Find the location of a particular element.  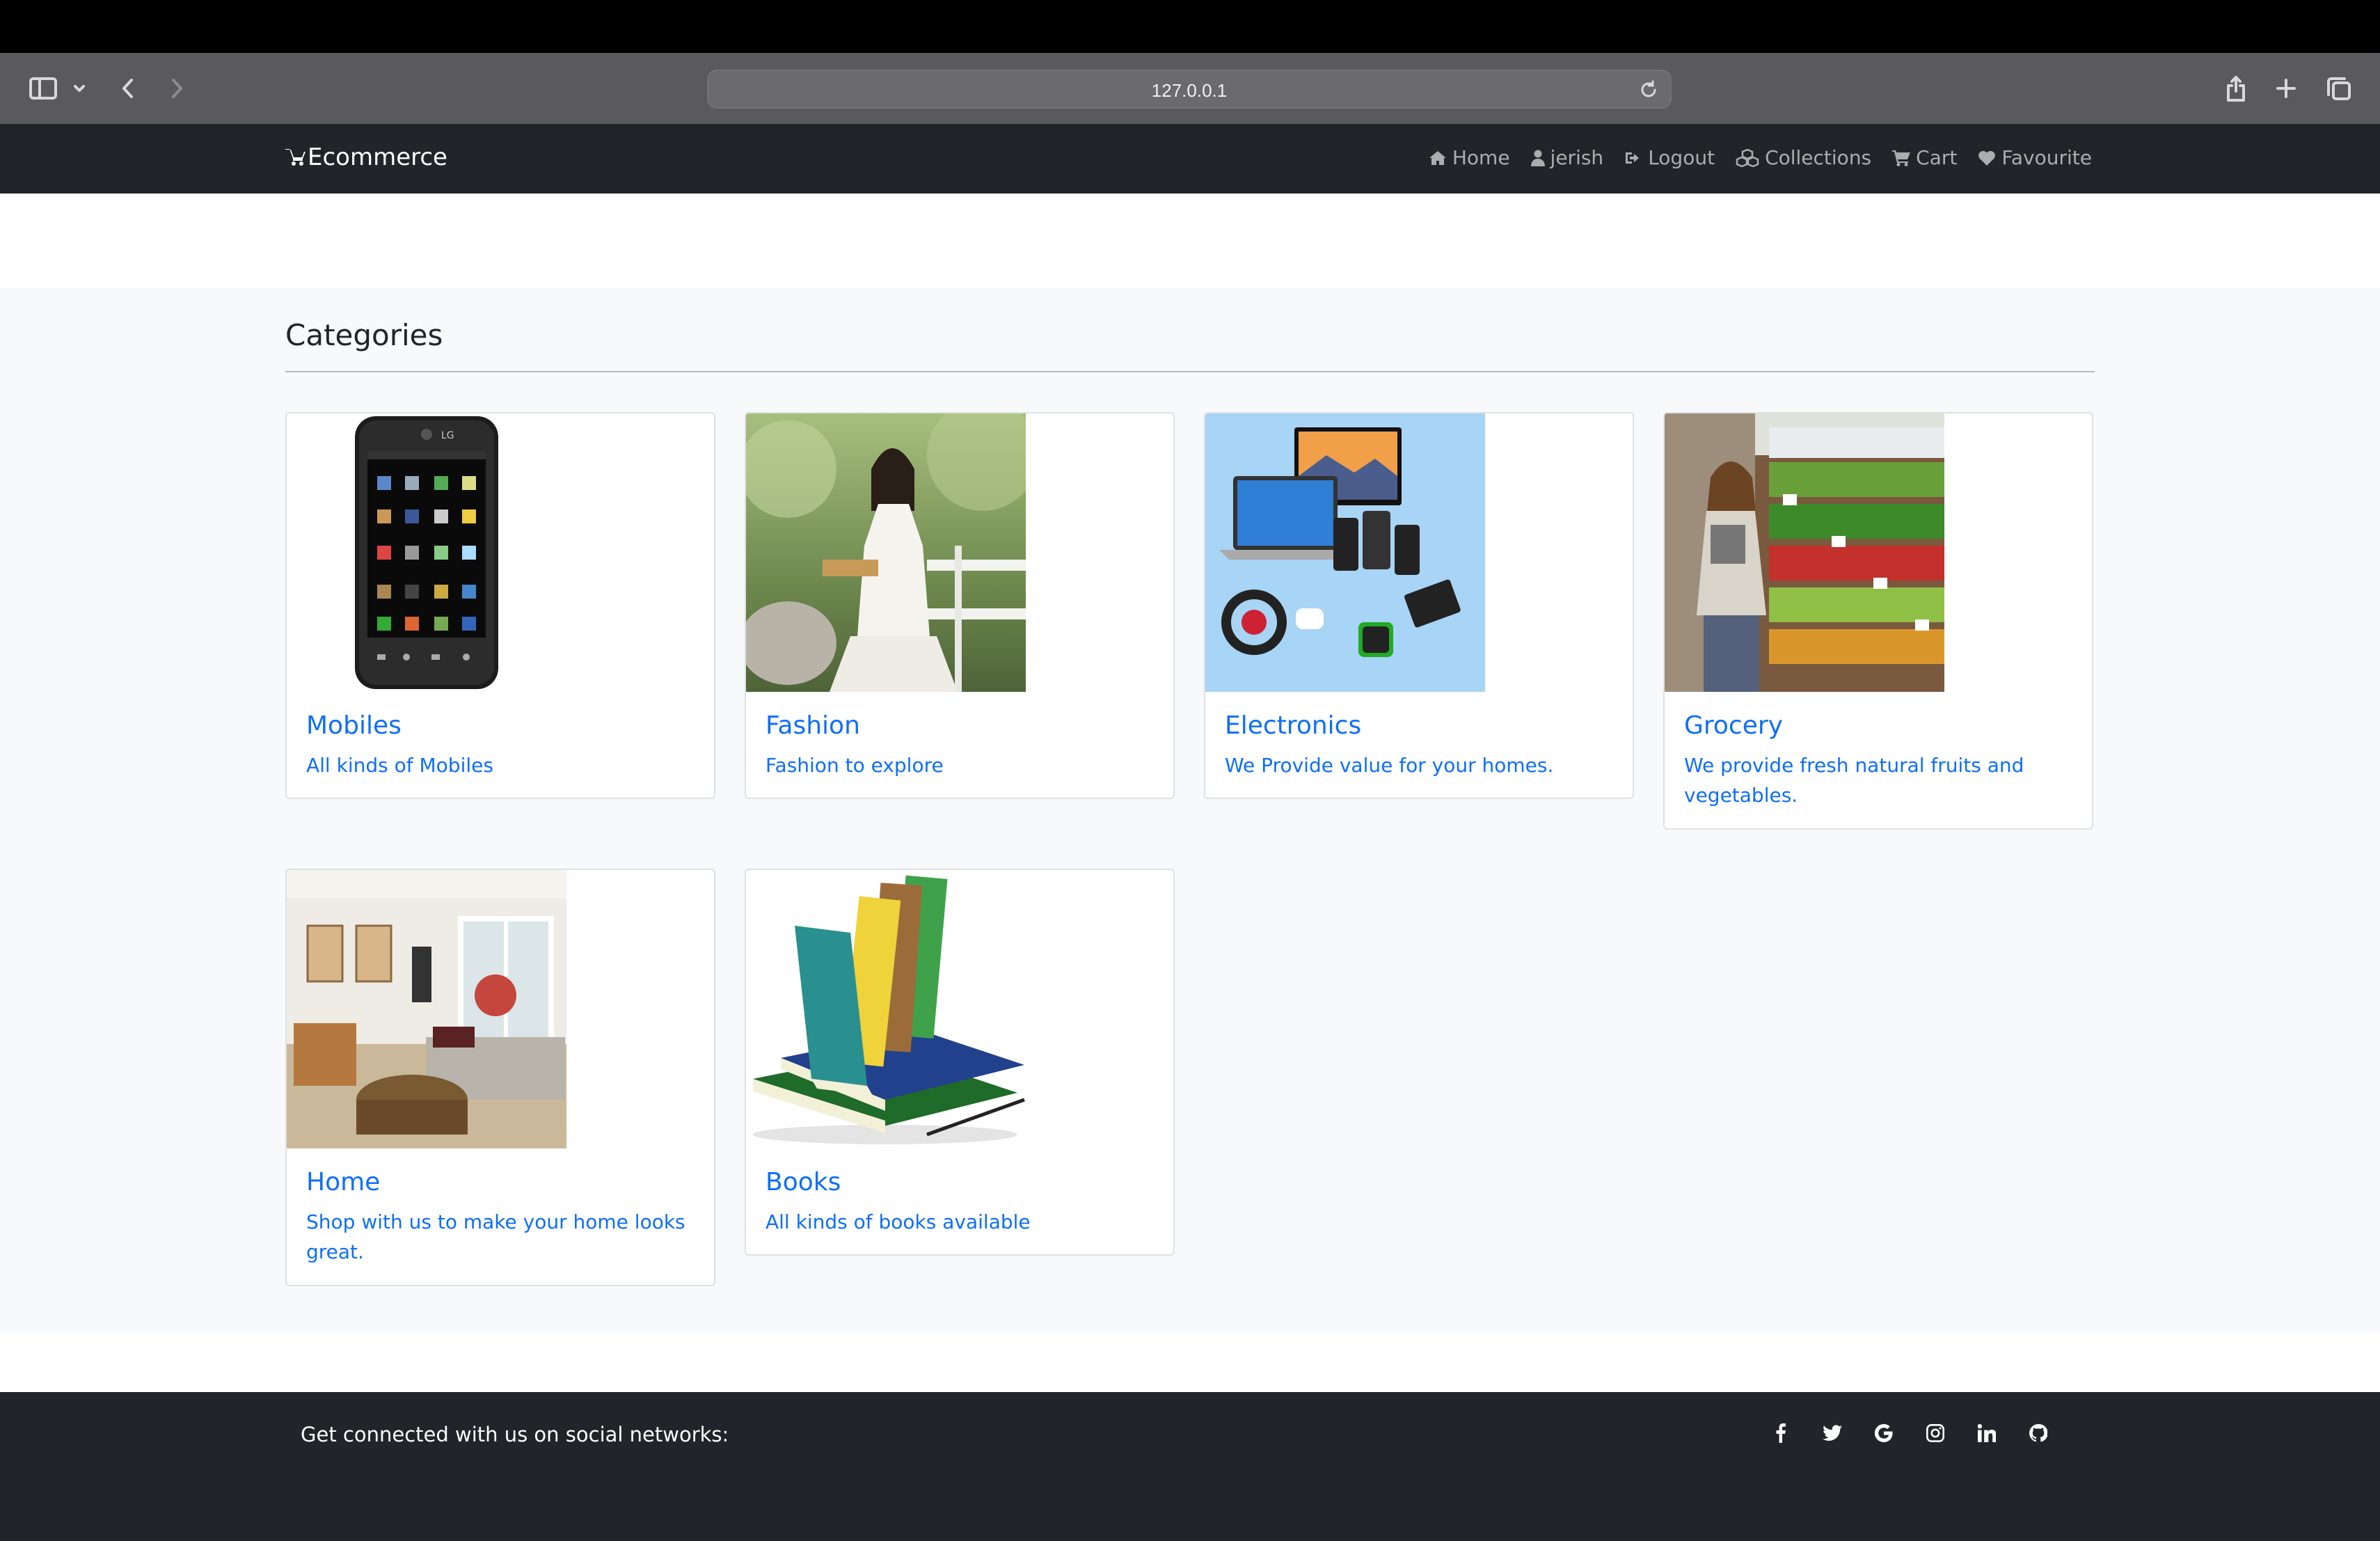

share-icon is located at coordinates (2236, 88).